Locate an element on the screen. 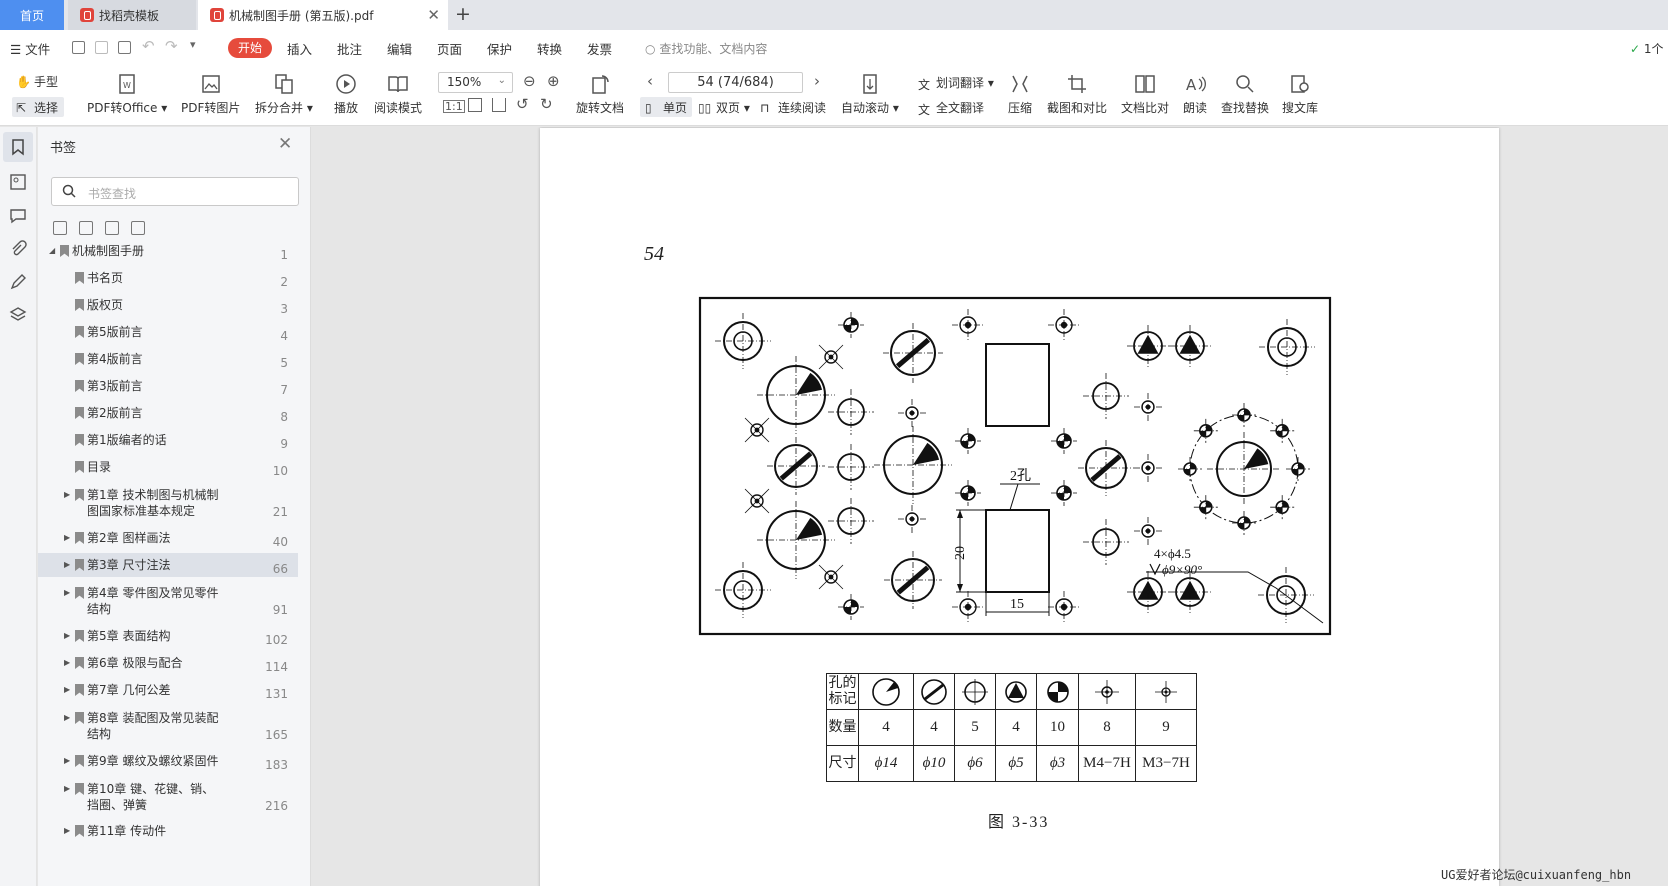  previous-page-icon: ‹ is located at coordinates (650, 81).